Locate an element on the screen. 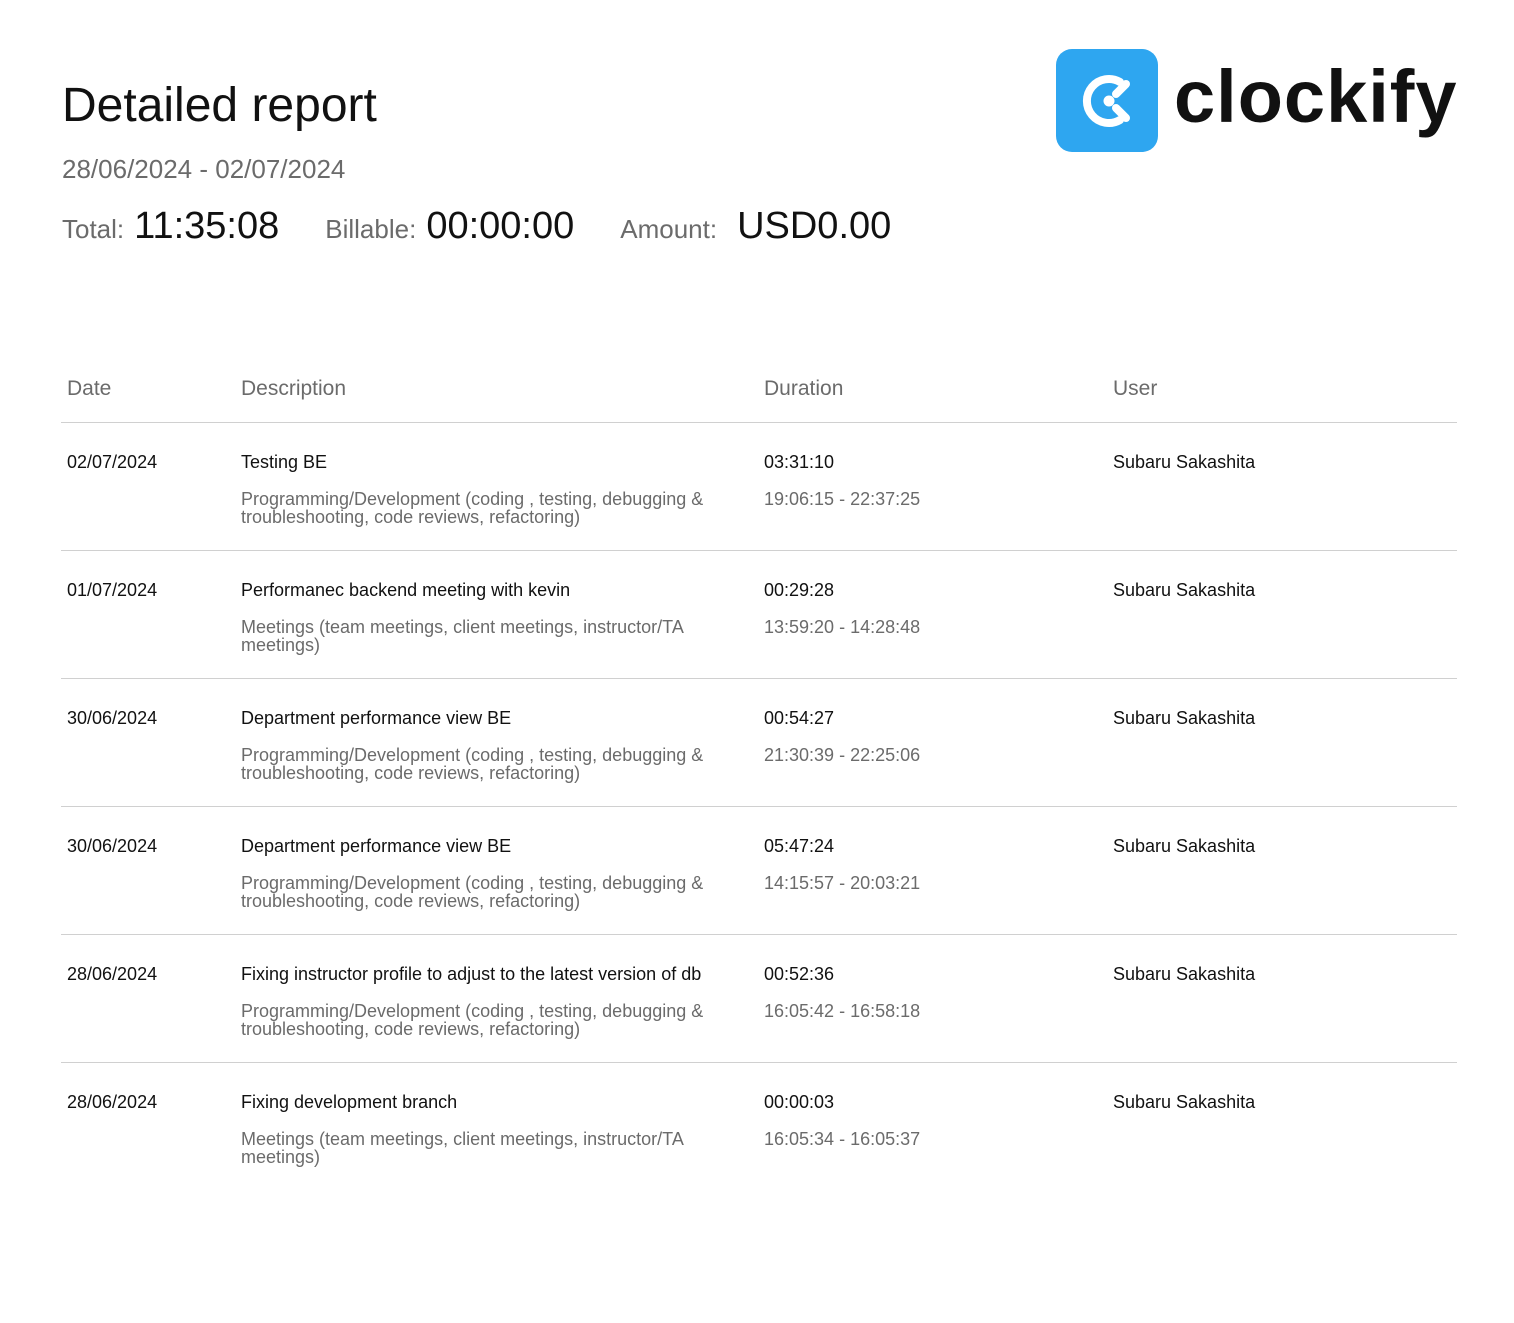 This screenshot has height=1323, width=1514. brand-wordmark: clockify is located at coordinates (1316, 96).